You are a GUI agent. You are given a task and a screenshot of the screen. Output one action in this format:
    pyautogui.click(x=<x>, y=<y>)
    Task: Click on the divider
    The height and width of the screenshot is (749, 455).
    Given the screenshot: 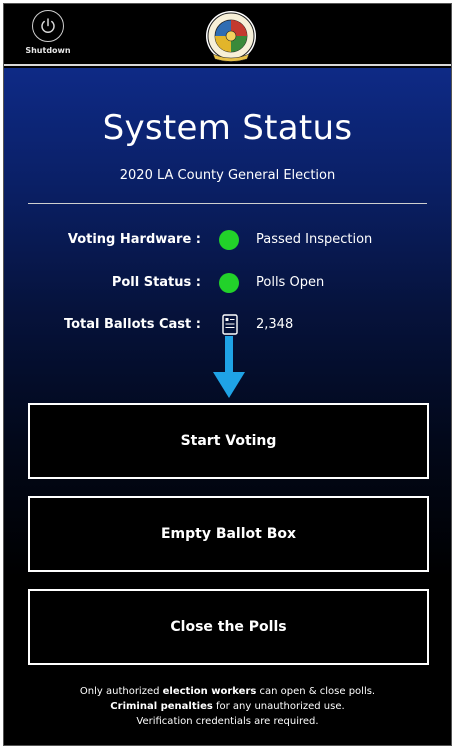 What is the action you would take?
    pyautogui.click(x=227, y=203)
    